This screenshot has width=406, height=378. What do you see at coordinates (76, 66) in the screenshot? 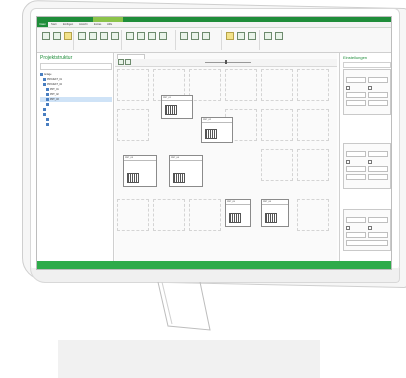
I see `tree-toolbar` at bounding box center [76, 66].